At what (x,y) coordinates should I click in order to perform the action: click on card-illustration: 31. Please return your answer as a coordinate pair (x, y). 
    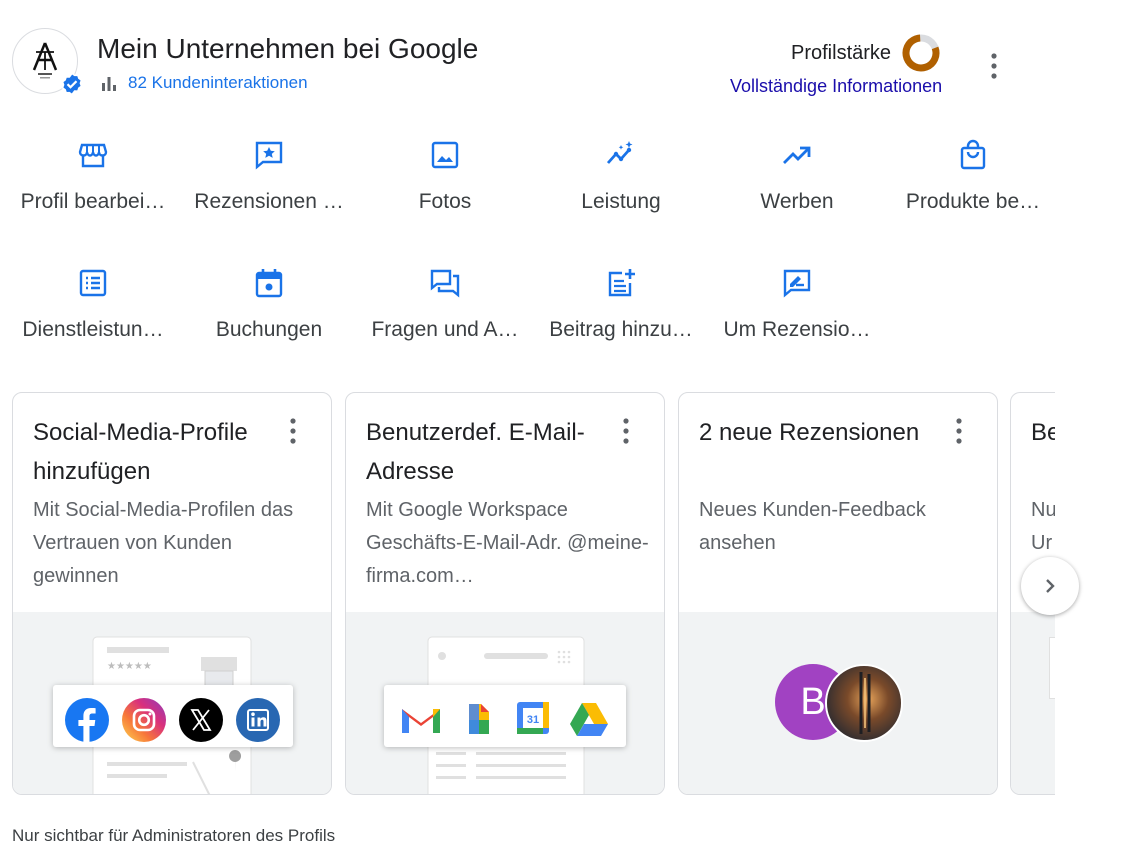
    Looking at the image, I should click on (505, 703).